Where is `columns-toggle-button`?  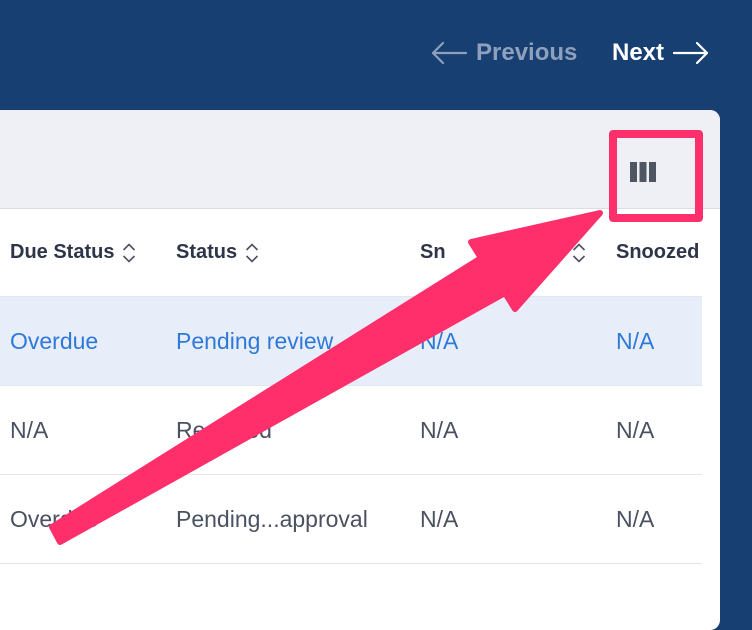
columns-toggle-button is located at coordinates (643, 172).